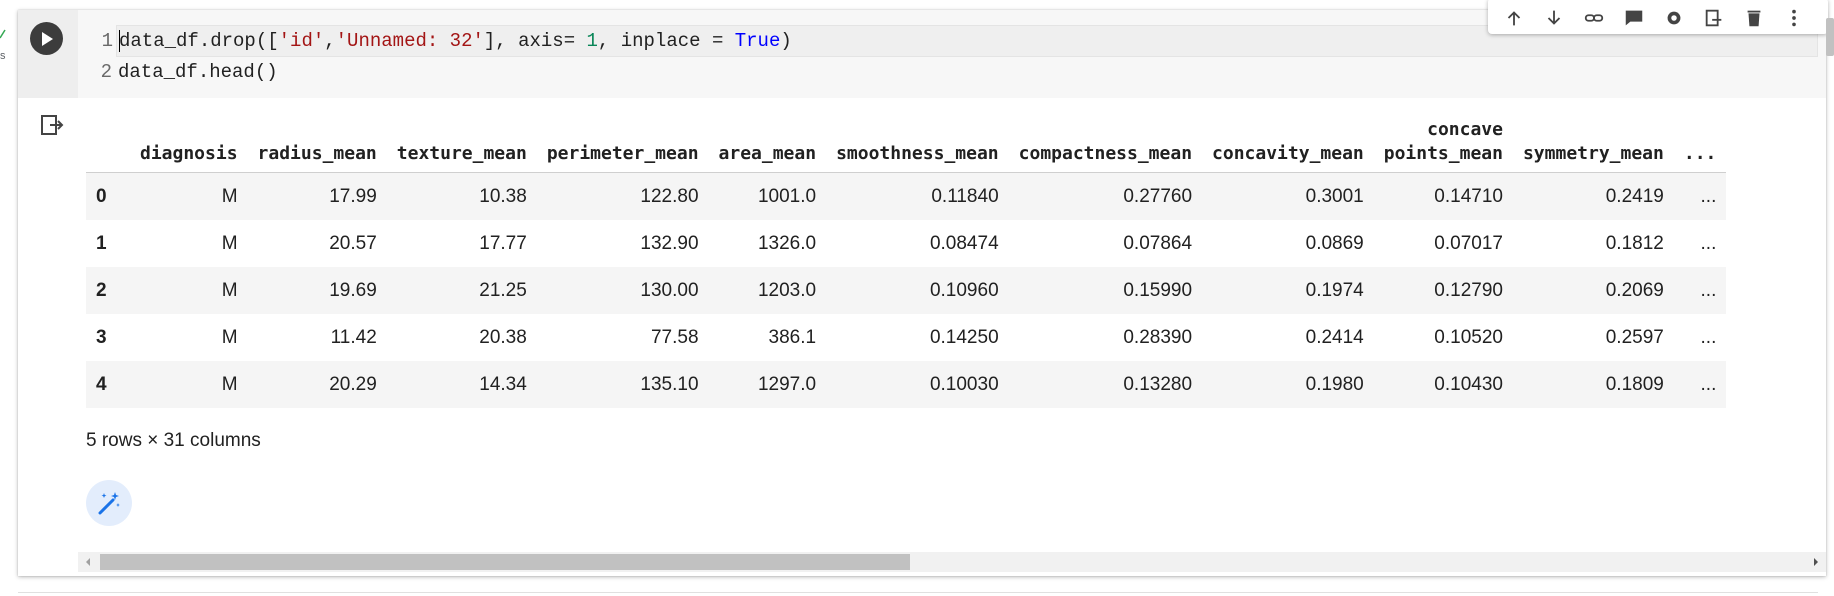  I want to click on column-header: compactness_mean, so click(1105, 143).